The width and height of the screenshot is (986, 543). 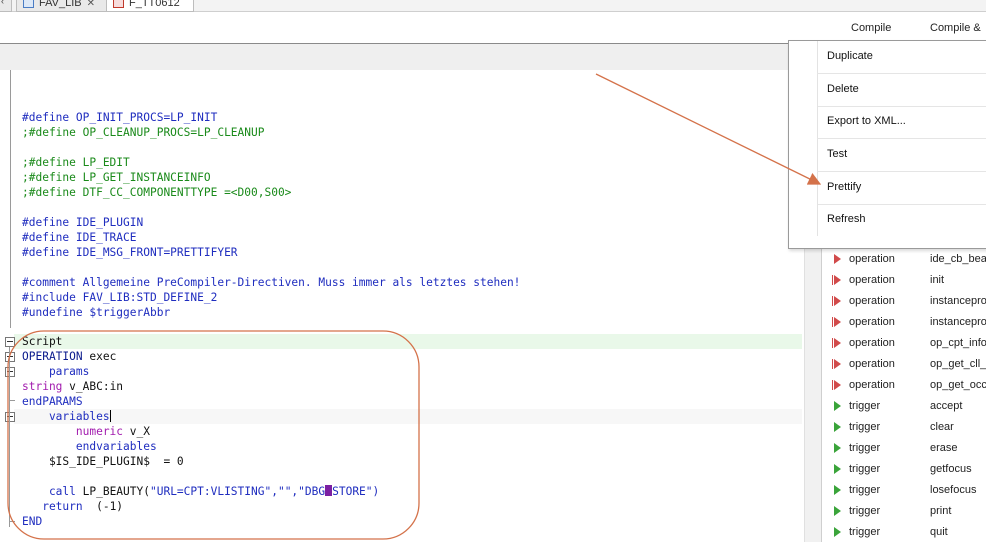 I want to click on code-line: #define IDE_MSG_FRONT=PRETTIFYER, so click(x=130, y=252).